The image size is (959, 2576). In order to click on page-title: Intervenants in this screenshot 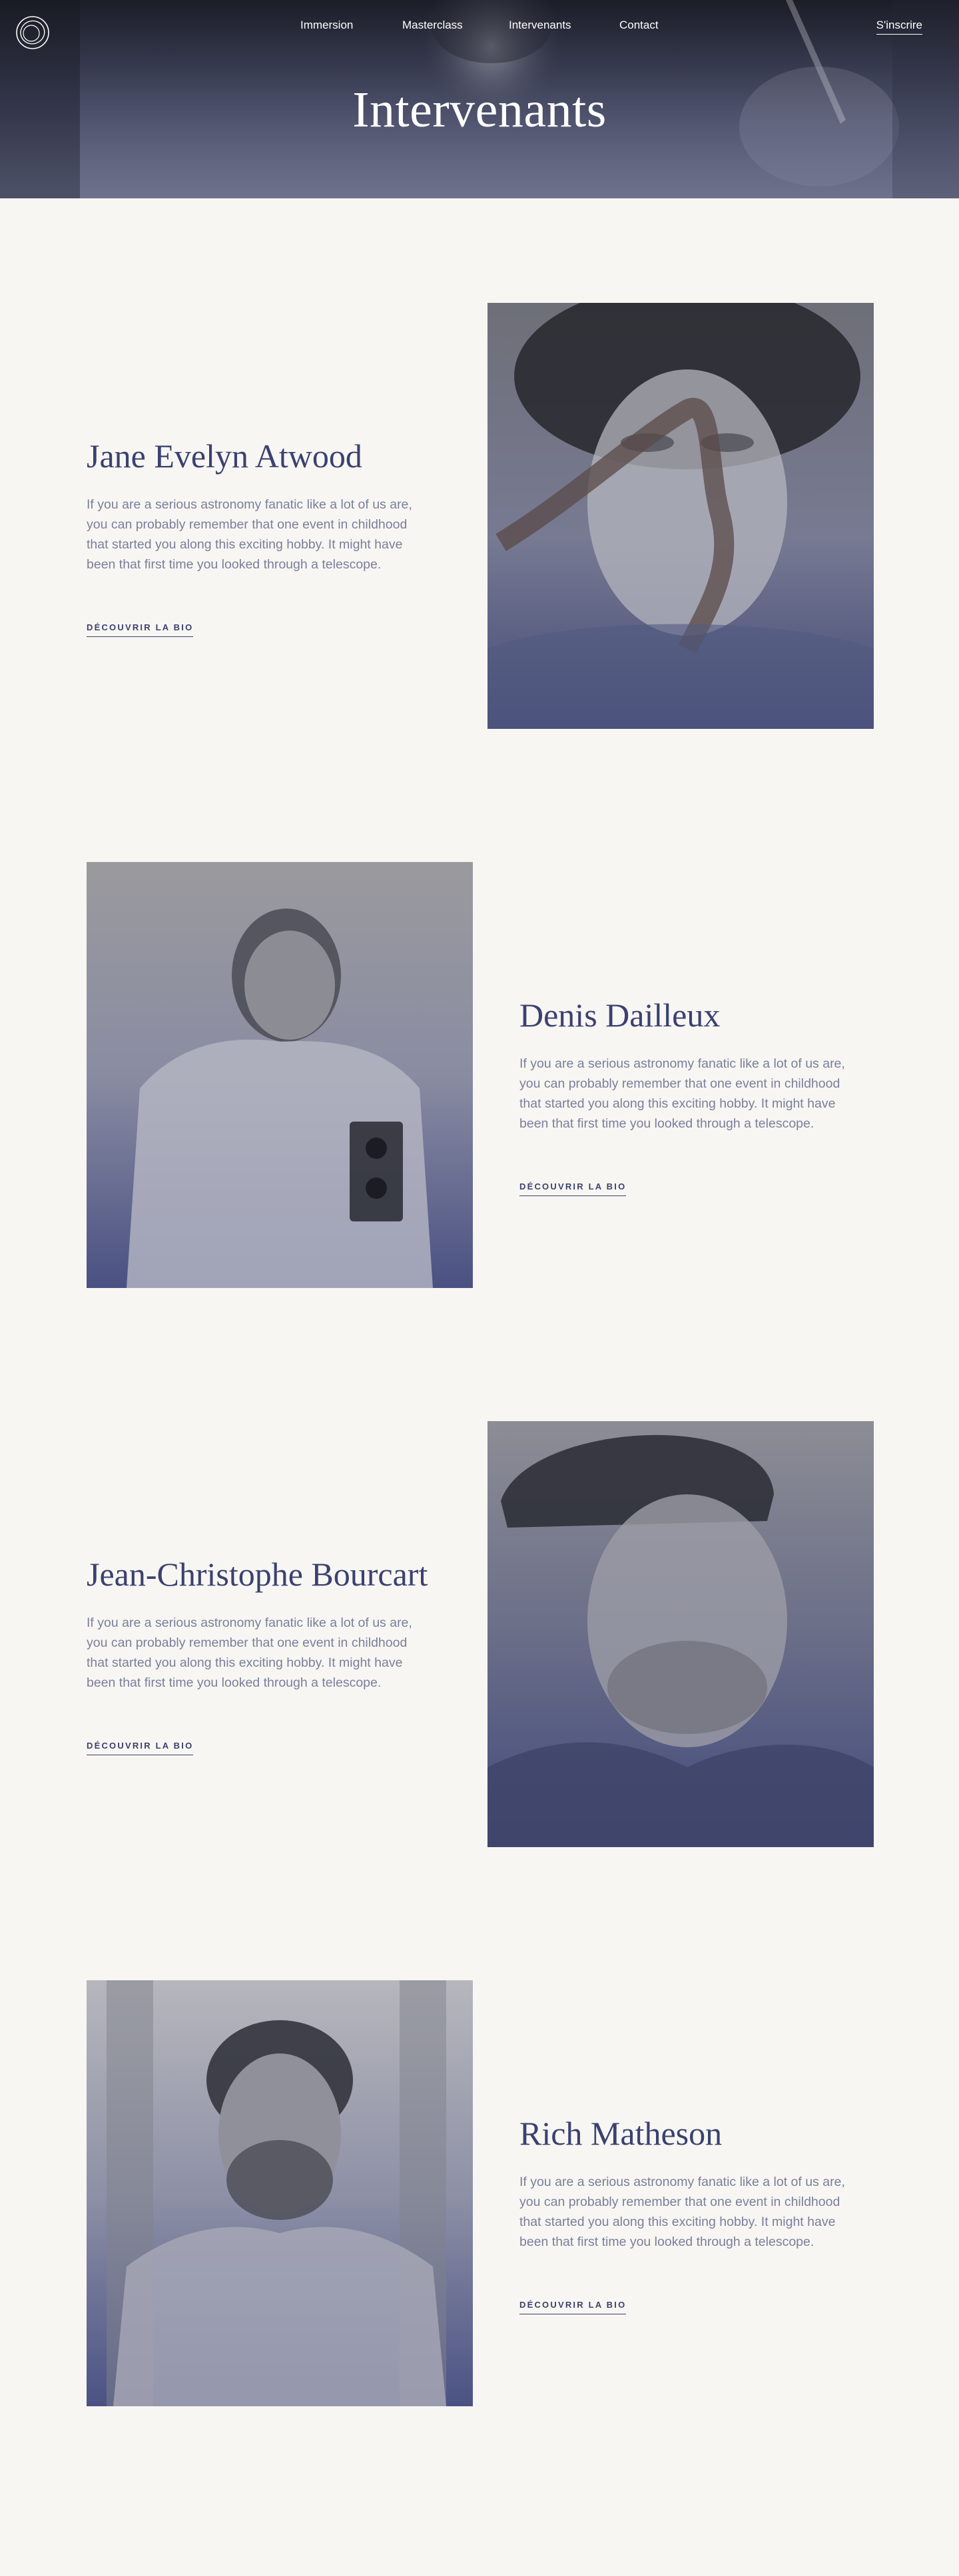, I will do `click(479, 110)`.